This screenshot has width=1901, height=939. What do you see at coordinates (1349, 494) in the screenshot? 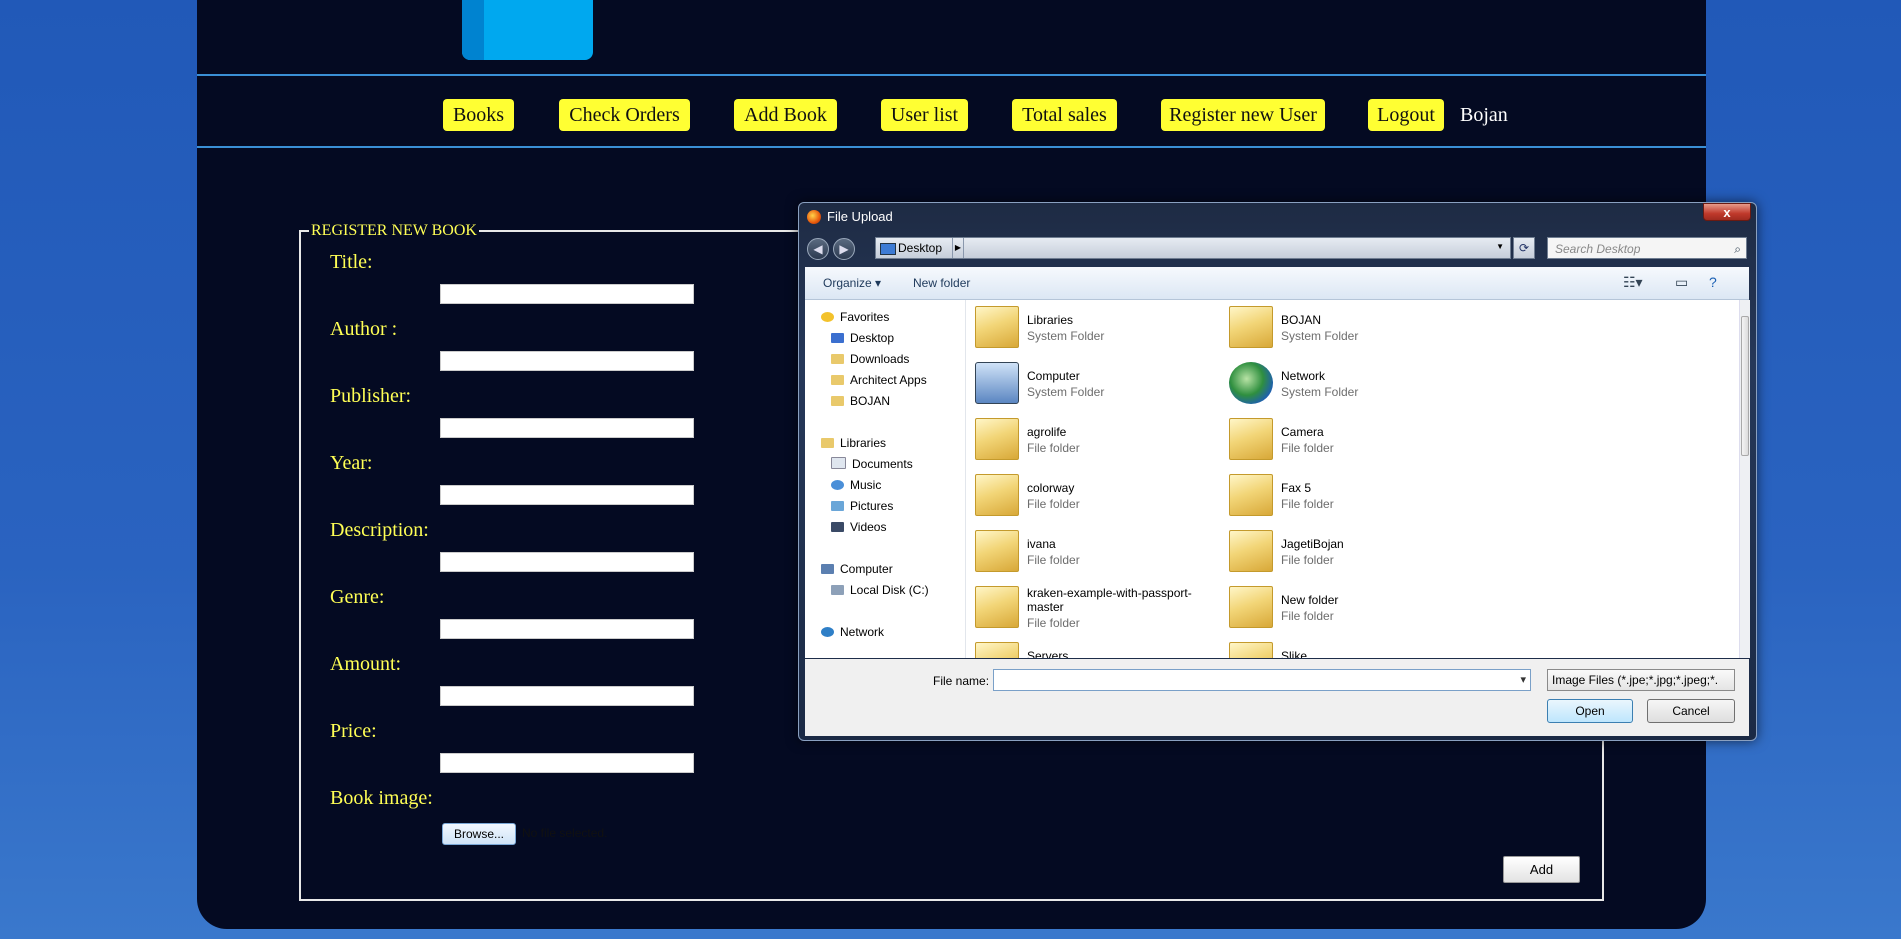
I see `file-item-fax5: Fax 5 File folder` at bounding box center [1349, 494].